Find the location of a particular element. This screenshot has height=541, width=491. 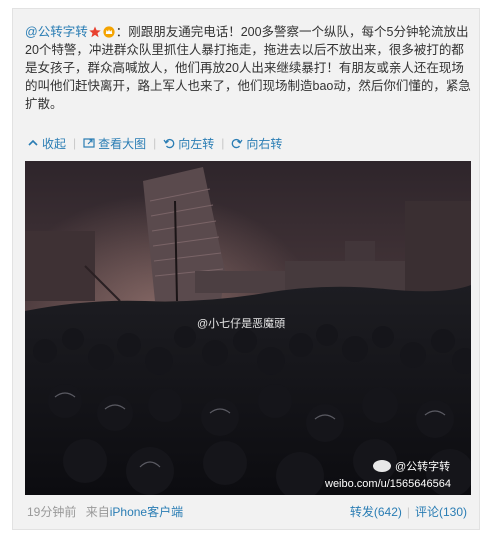

post-stats: 转发(642) | 评论(130) is located at coordinates (408, 511).